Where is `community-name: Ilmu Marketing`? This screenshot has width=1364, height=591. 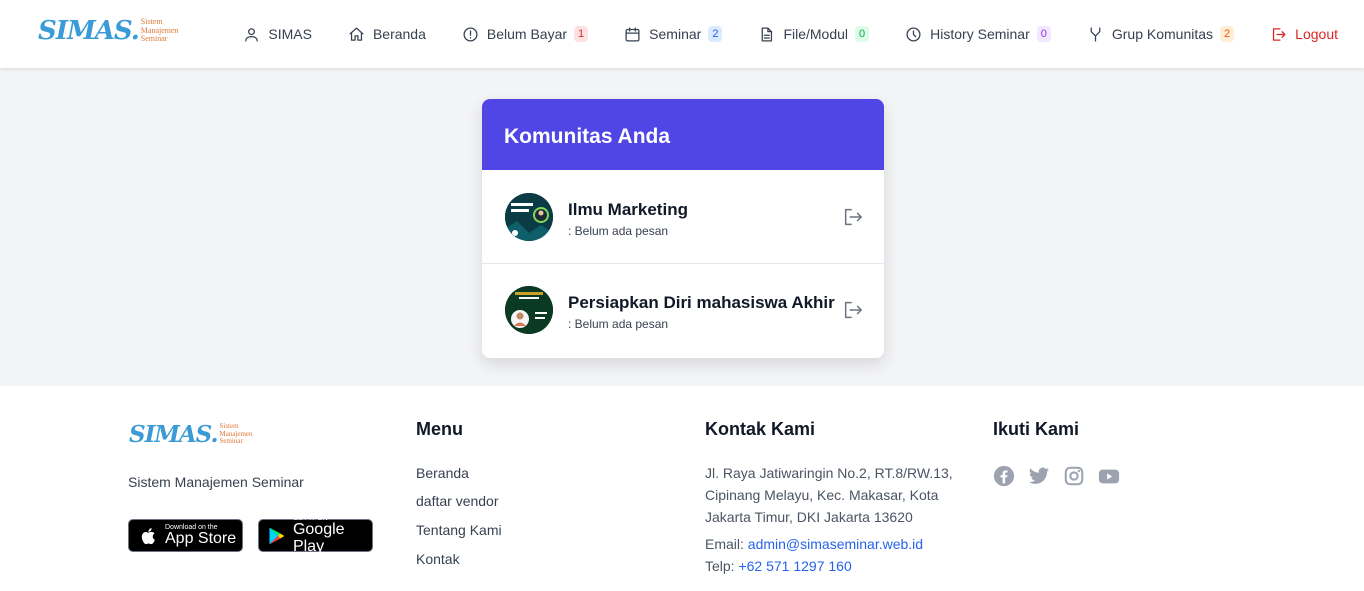
community-name: Ilmu Marketing is located at coordinates (628, 209).